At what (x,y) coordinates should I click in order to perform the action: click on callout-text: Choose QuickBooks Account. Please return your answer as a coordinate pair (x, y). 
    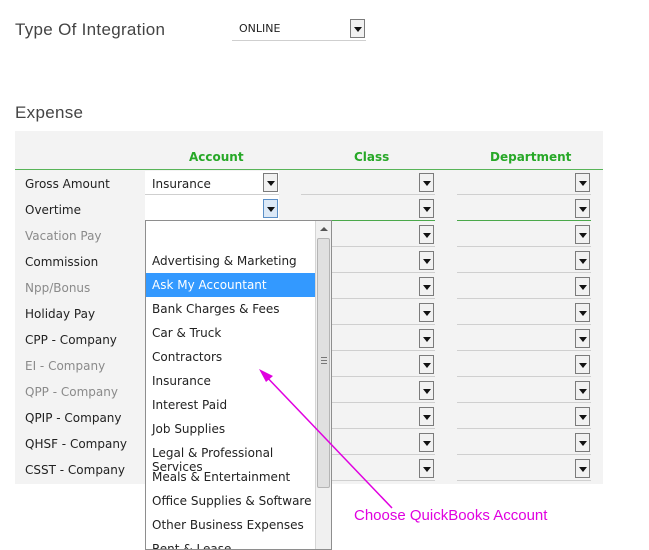
    Looking at the image, I should click on (451, 515).